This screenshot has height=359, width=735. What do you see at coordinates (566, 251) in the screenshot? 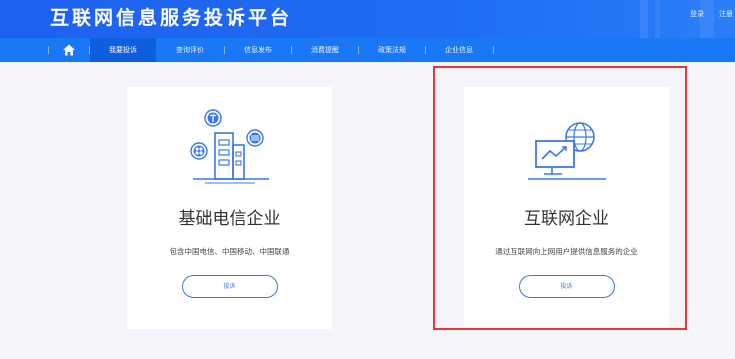
I see `card-description: 通过互联网向上网用户提供信息服务的企业` at bounding box center [566, 251].